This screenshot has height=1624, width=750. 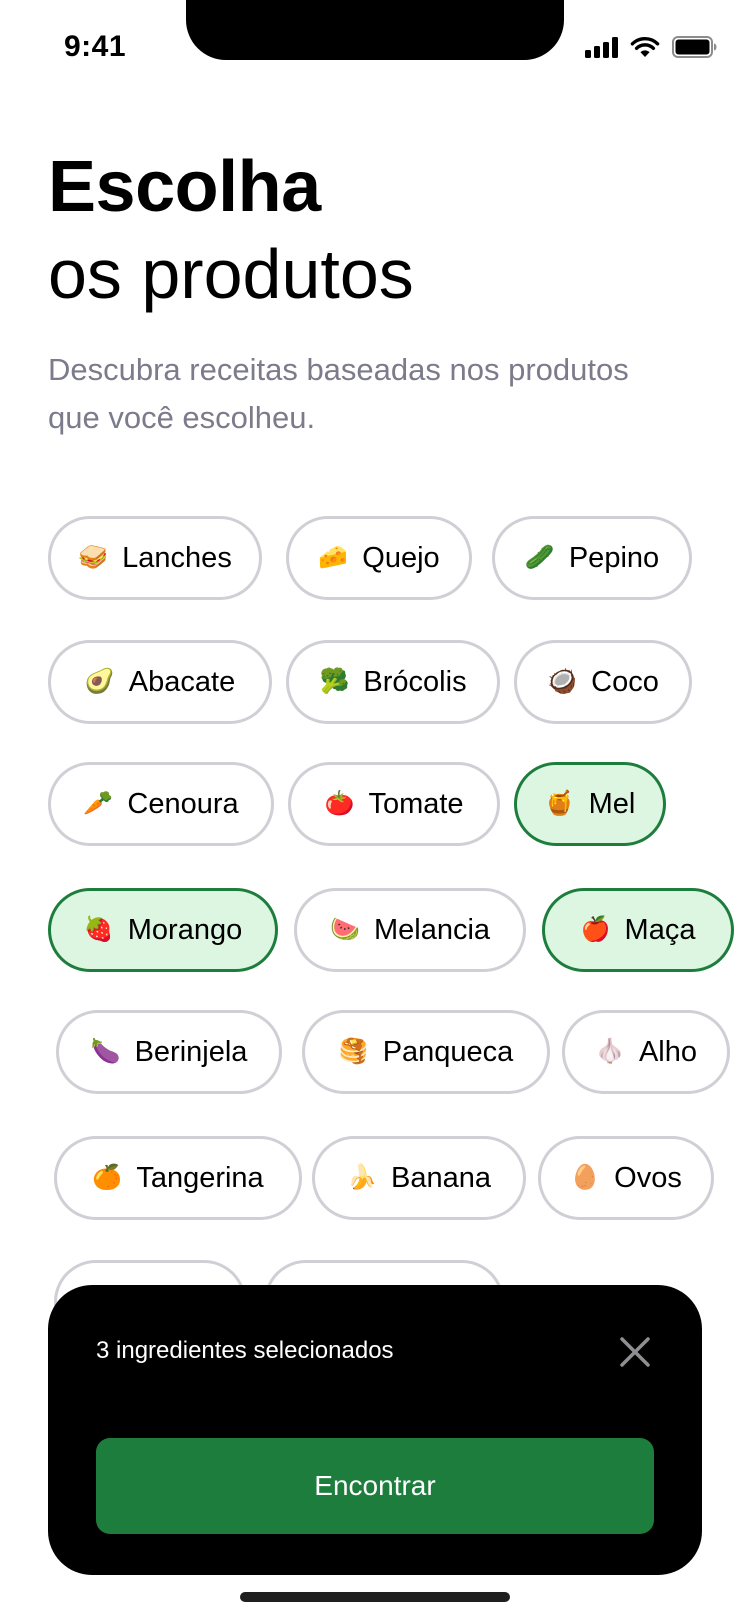 What do you see at coordinates (375, 1486) in the screenshot?
I see `find-recipes-button: Encontrar` at bounding box center [375, 1486].